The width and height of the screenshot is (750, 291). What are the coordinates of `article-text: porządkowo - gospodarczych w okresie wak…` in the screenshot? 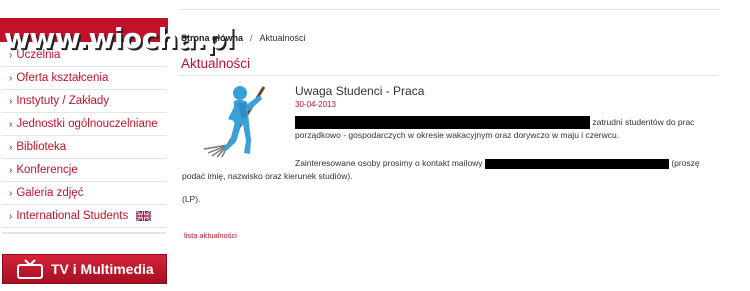 It's located at (457, 135).